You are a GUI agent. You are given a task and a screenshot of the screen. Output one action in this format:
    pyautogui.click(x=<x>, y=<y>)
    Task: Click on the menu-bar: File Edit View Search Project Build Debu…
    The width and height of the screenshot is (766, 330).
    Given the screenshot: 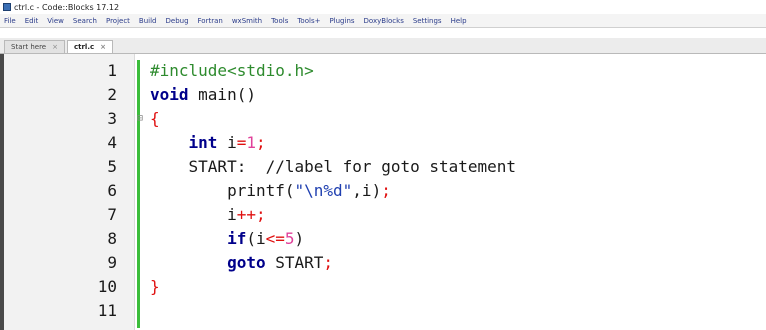 What is the action you would take?
    pyautogui.click(x=383, y=21)
    